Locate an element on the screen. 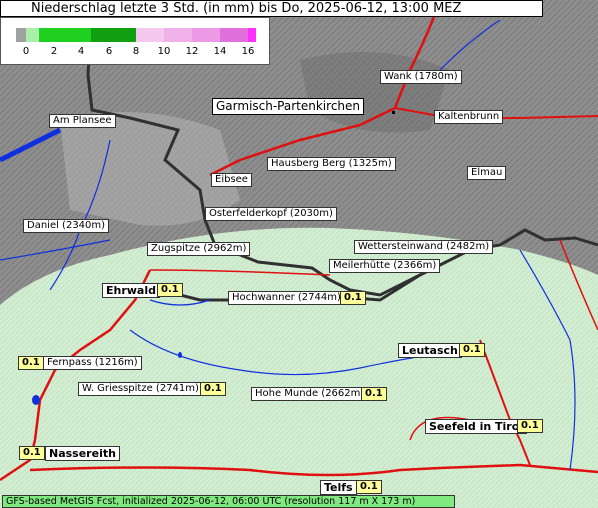 Image resolution: width=598 pixels, height=508 pixels. legend-tick: 6 is located at coordinates (109, 51).